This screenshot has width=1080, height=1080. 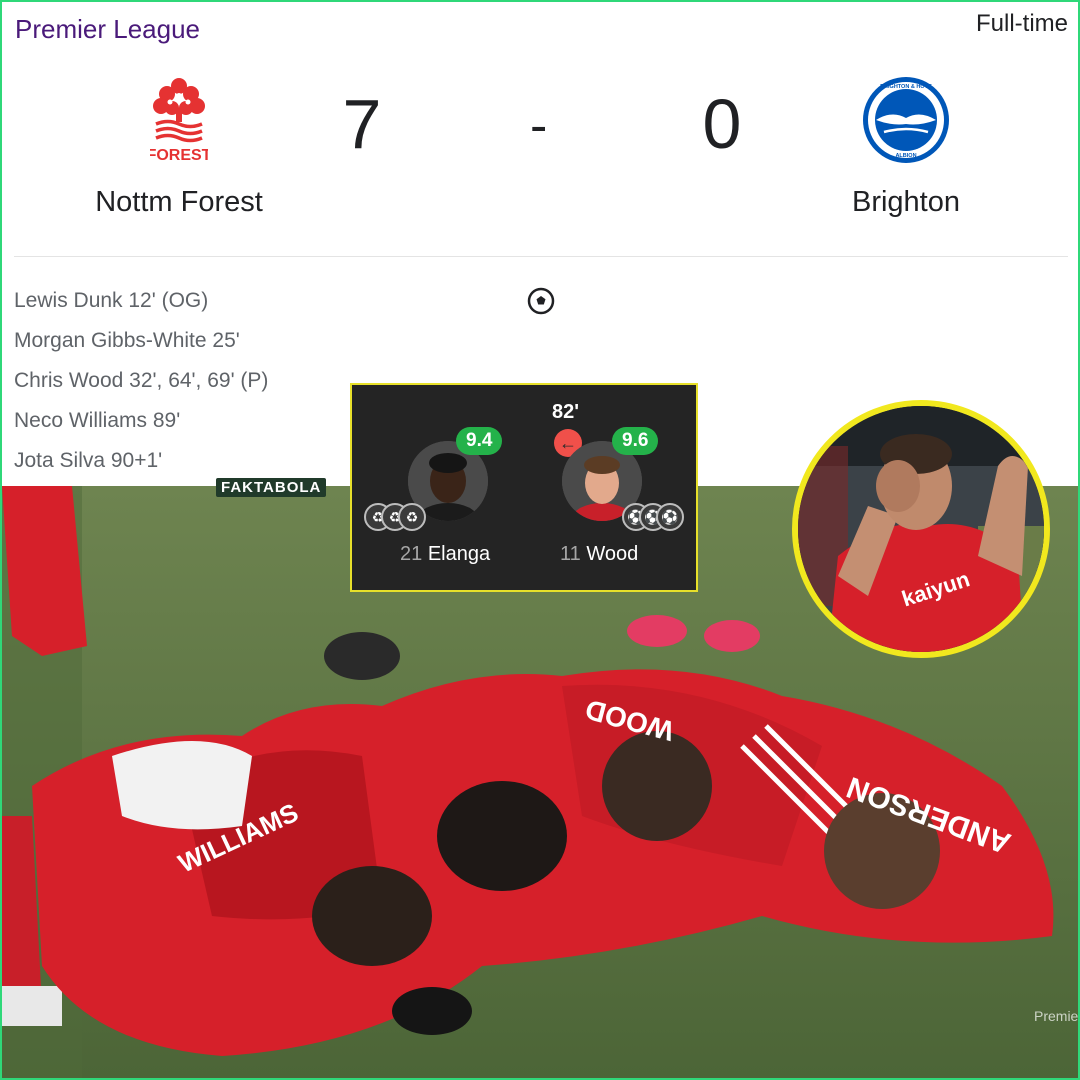 I want to click on goalscorer-item: Neco Williams 89', so click(x=97, y=420).